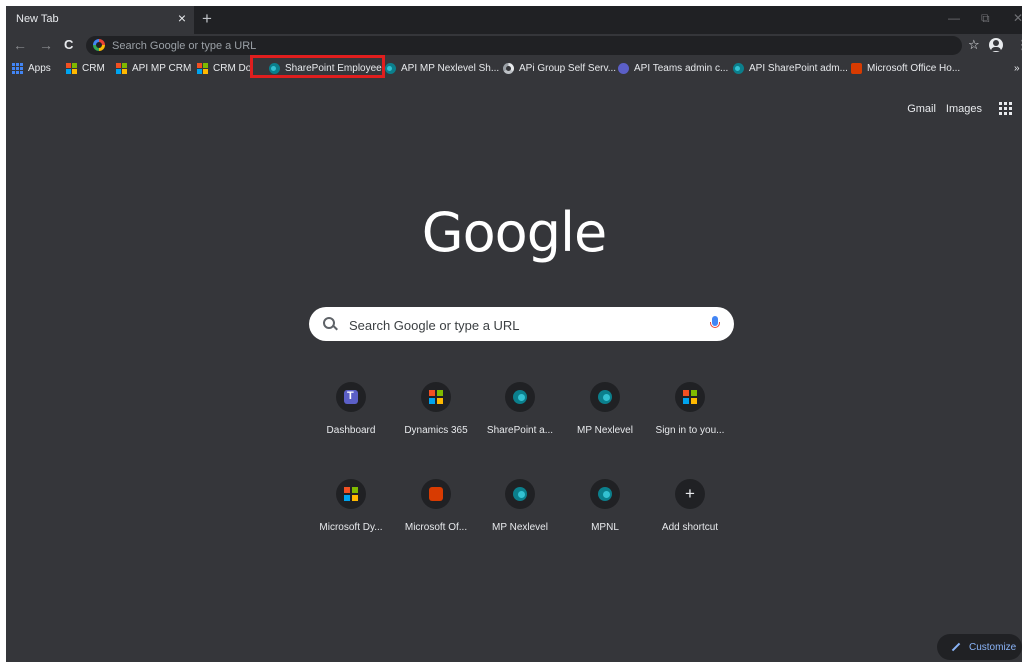 The width and height of the screenshot is (1022, 662). Describe the element at coordinates (20, 45) in the screenshot. I see `back-arrow-icon: ←` at that location.